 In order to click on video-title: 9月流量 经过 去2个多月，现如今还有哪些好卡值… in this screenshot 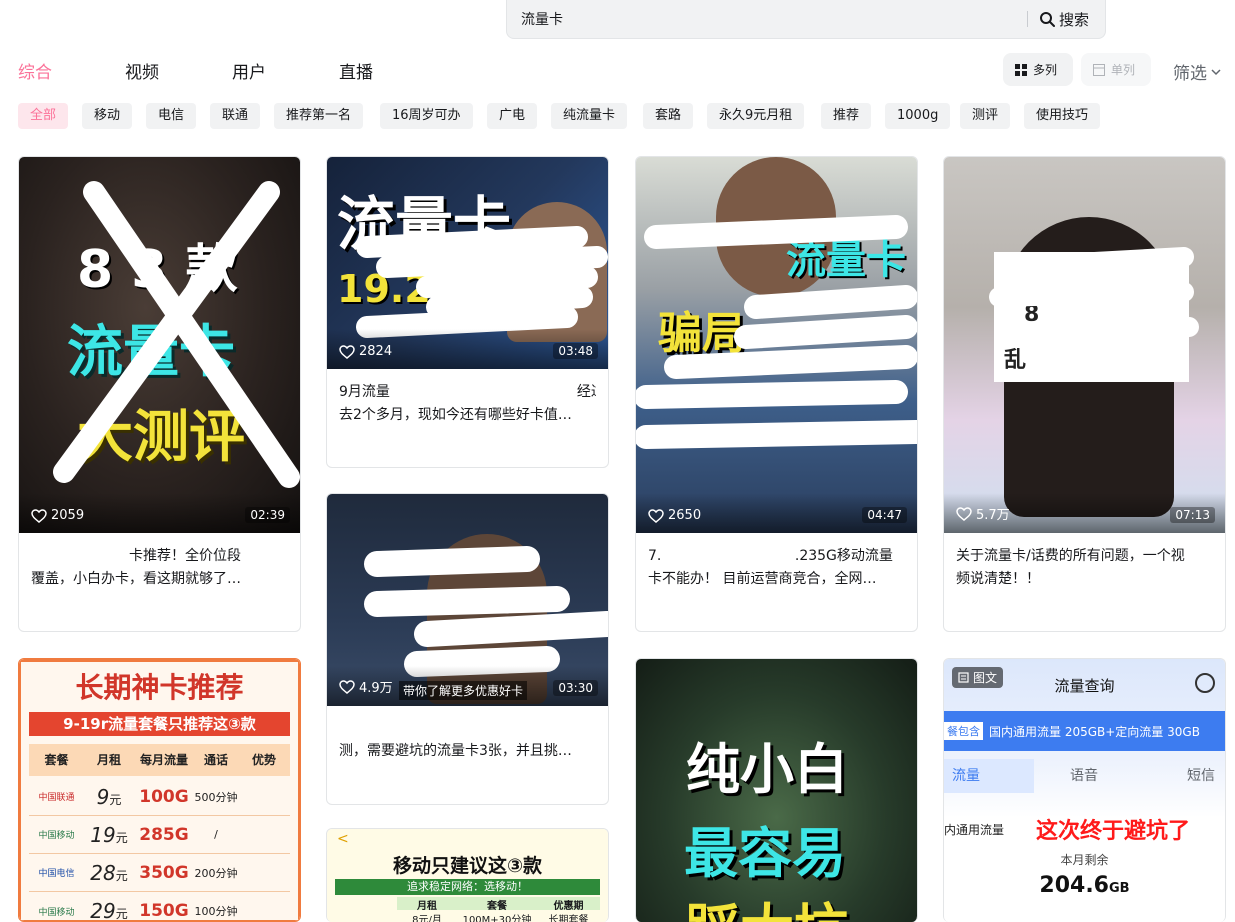, I will do `click(467, 404)`.